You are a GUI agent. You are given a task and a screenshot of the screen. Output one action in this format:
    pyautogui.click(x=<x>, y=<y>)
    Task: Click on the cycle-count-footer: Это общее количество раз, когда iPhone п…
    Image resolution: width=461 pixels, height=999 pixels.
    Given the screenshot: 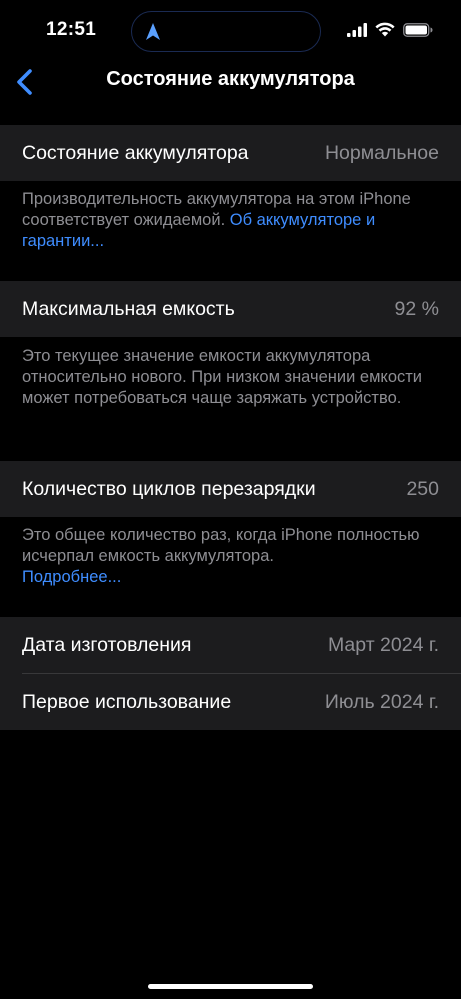 What is the action you would take?
    pyautogui.click(x=232, y=556)
    